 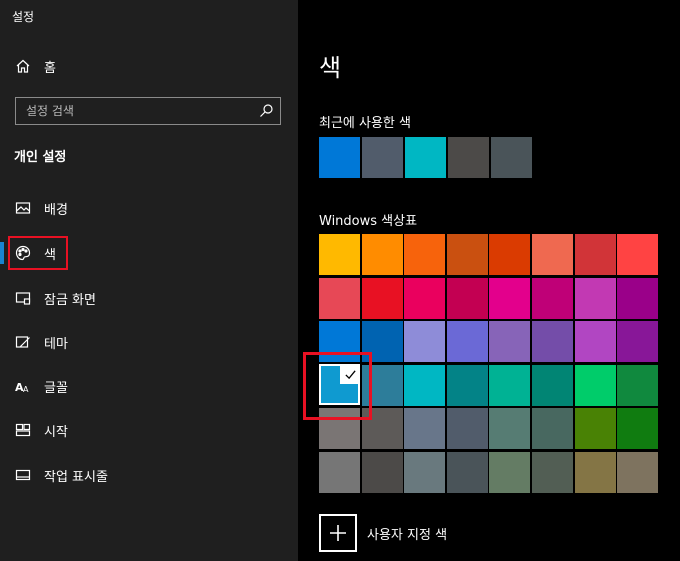 What do you see at coordinates (350, 374) in the screenshot?
I see `checkmark-icon` at bounding box center [350, 374].